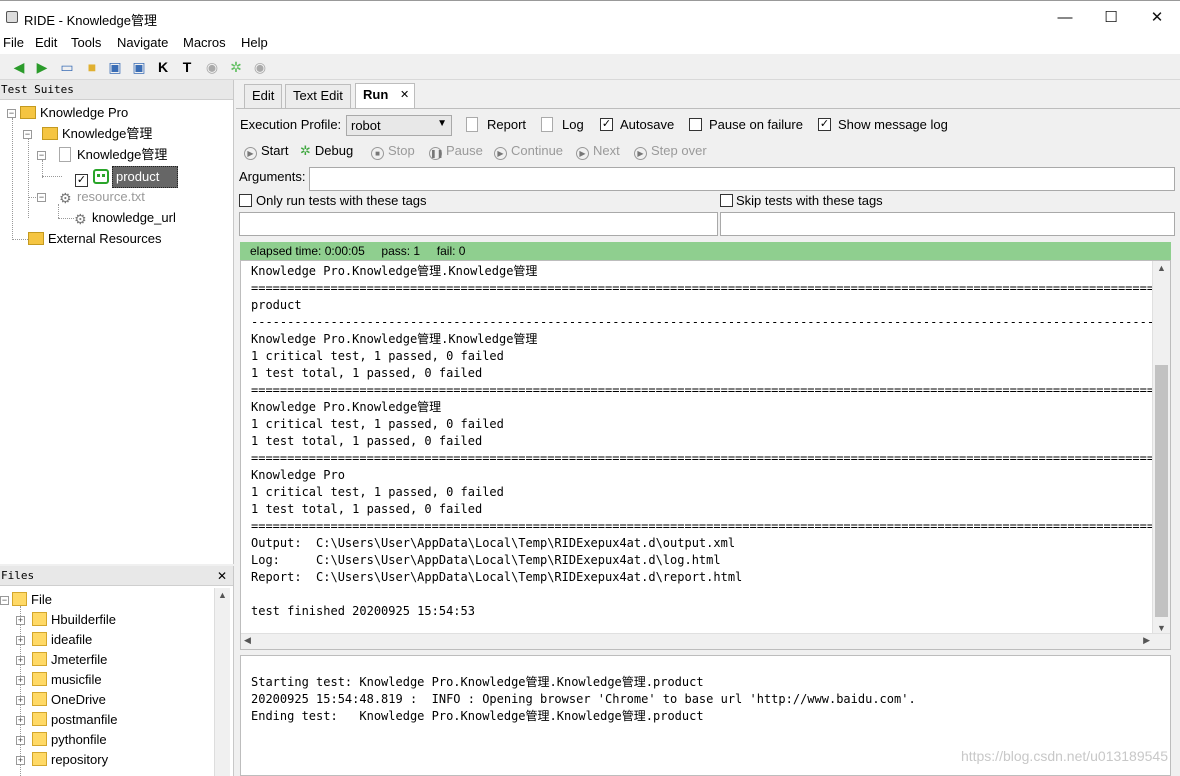 The height and width of the screenshot is (776, 1180). What do you see at coordinates (547, 124) in the screenshot?
I see `log-icon` at bounding box center [547, 124].